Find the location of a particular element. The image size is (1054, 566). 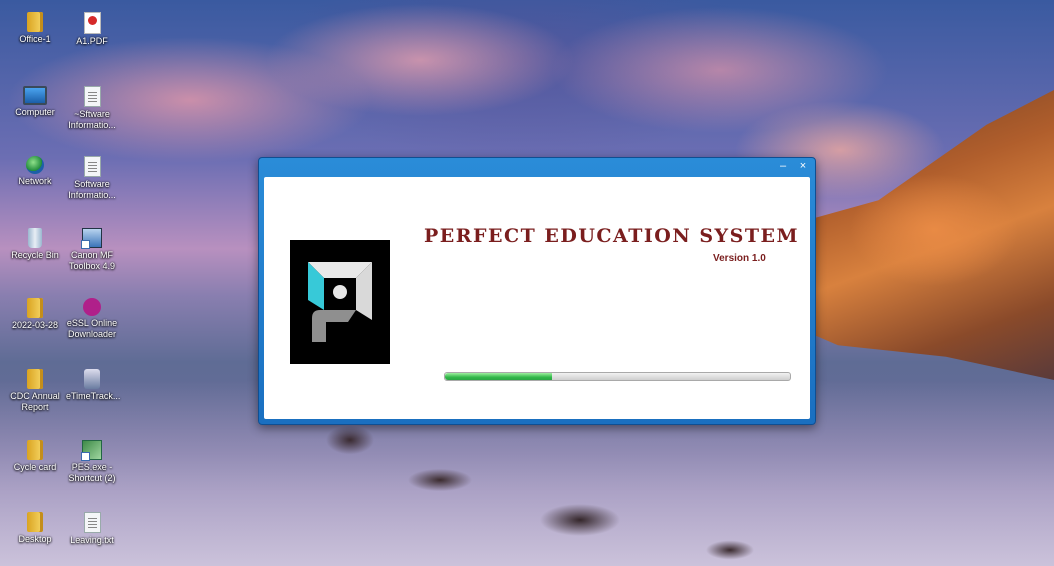

desktop-icon-label: Desktop is located at coordinates (35, 539).